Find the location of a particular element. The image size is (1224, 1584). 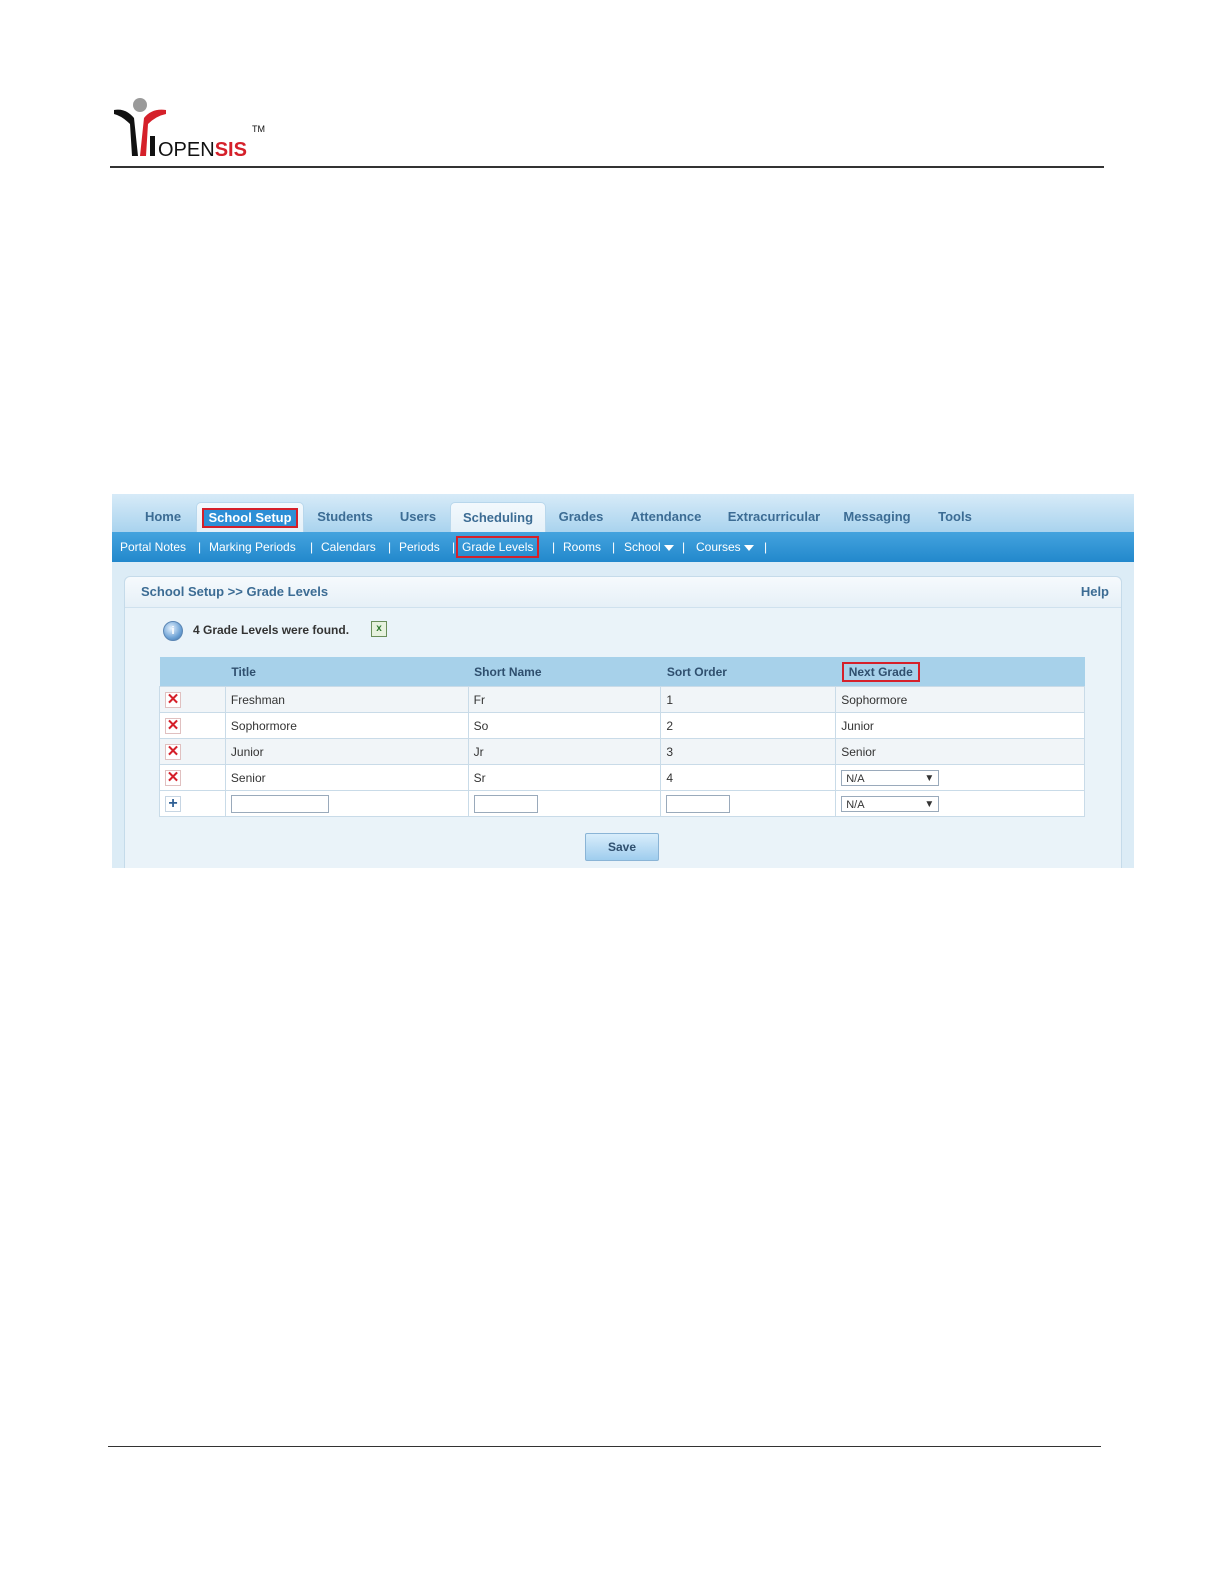

opensis-logo: OPENSIS TM is located at coordinates (197, 127).